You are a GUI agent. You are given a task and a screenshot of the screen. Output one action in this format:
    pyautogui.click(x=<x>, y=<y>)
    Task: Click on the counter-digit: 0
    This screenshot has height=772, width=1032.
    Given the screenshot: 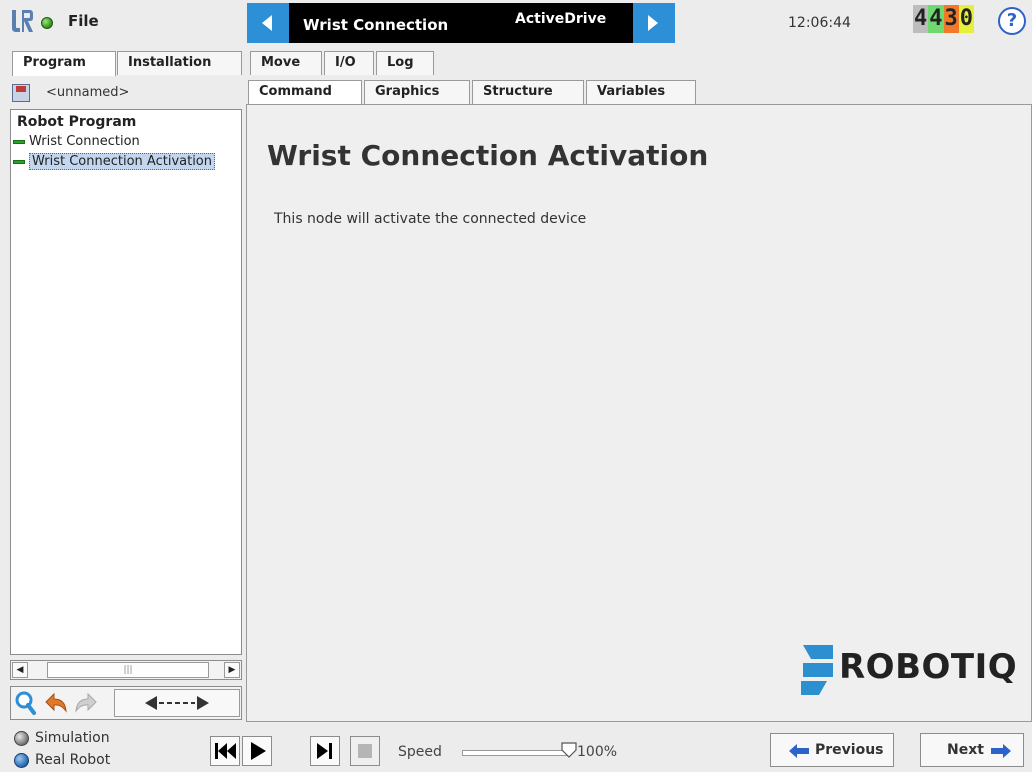 What is the action you would take?
    pyautogui.click(x=966, y=19)
    